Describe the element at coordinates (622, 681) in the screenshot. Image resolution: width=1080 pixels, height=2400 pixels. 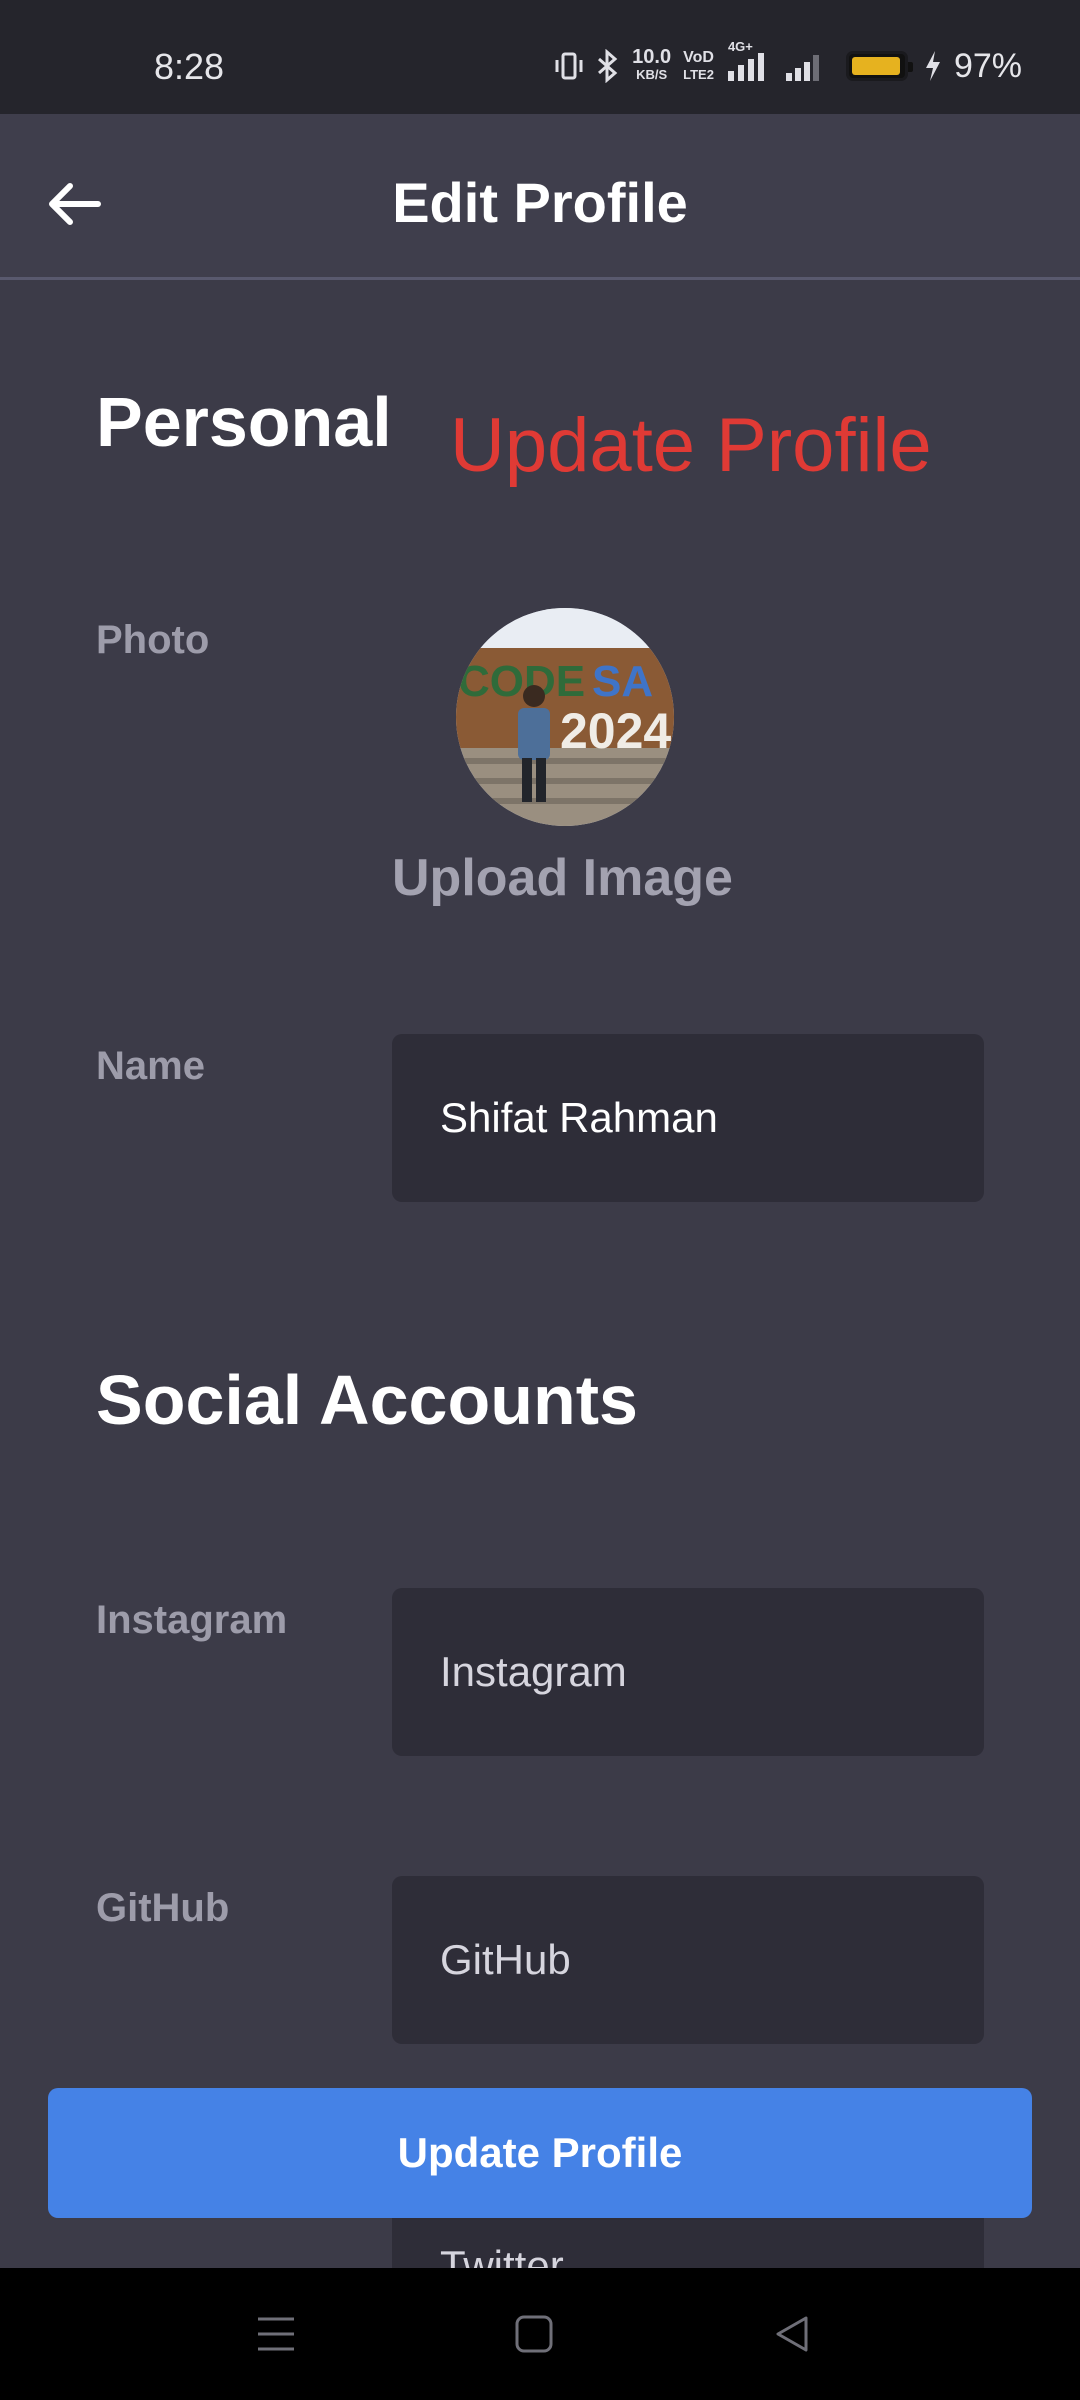
I see `avatar-banner-text-right: SA` at that location.